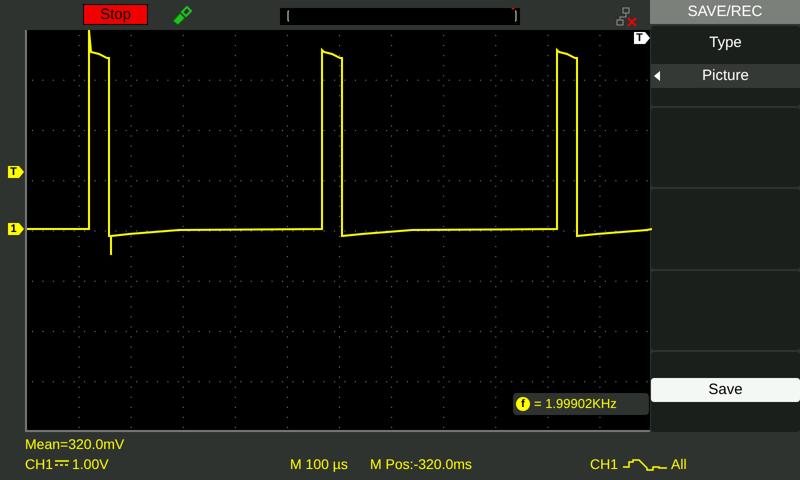 Image resolution: width=800 pixels, height=480 pixels. Describe the element at coordinates (115, 14) in the screenshot. I see `run-stop-indicator: Stop` at that location.